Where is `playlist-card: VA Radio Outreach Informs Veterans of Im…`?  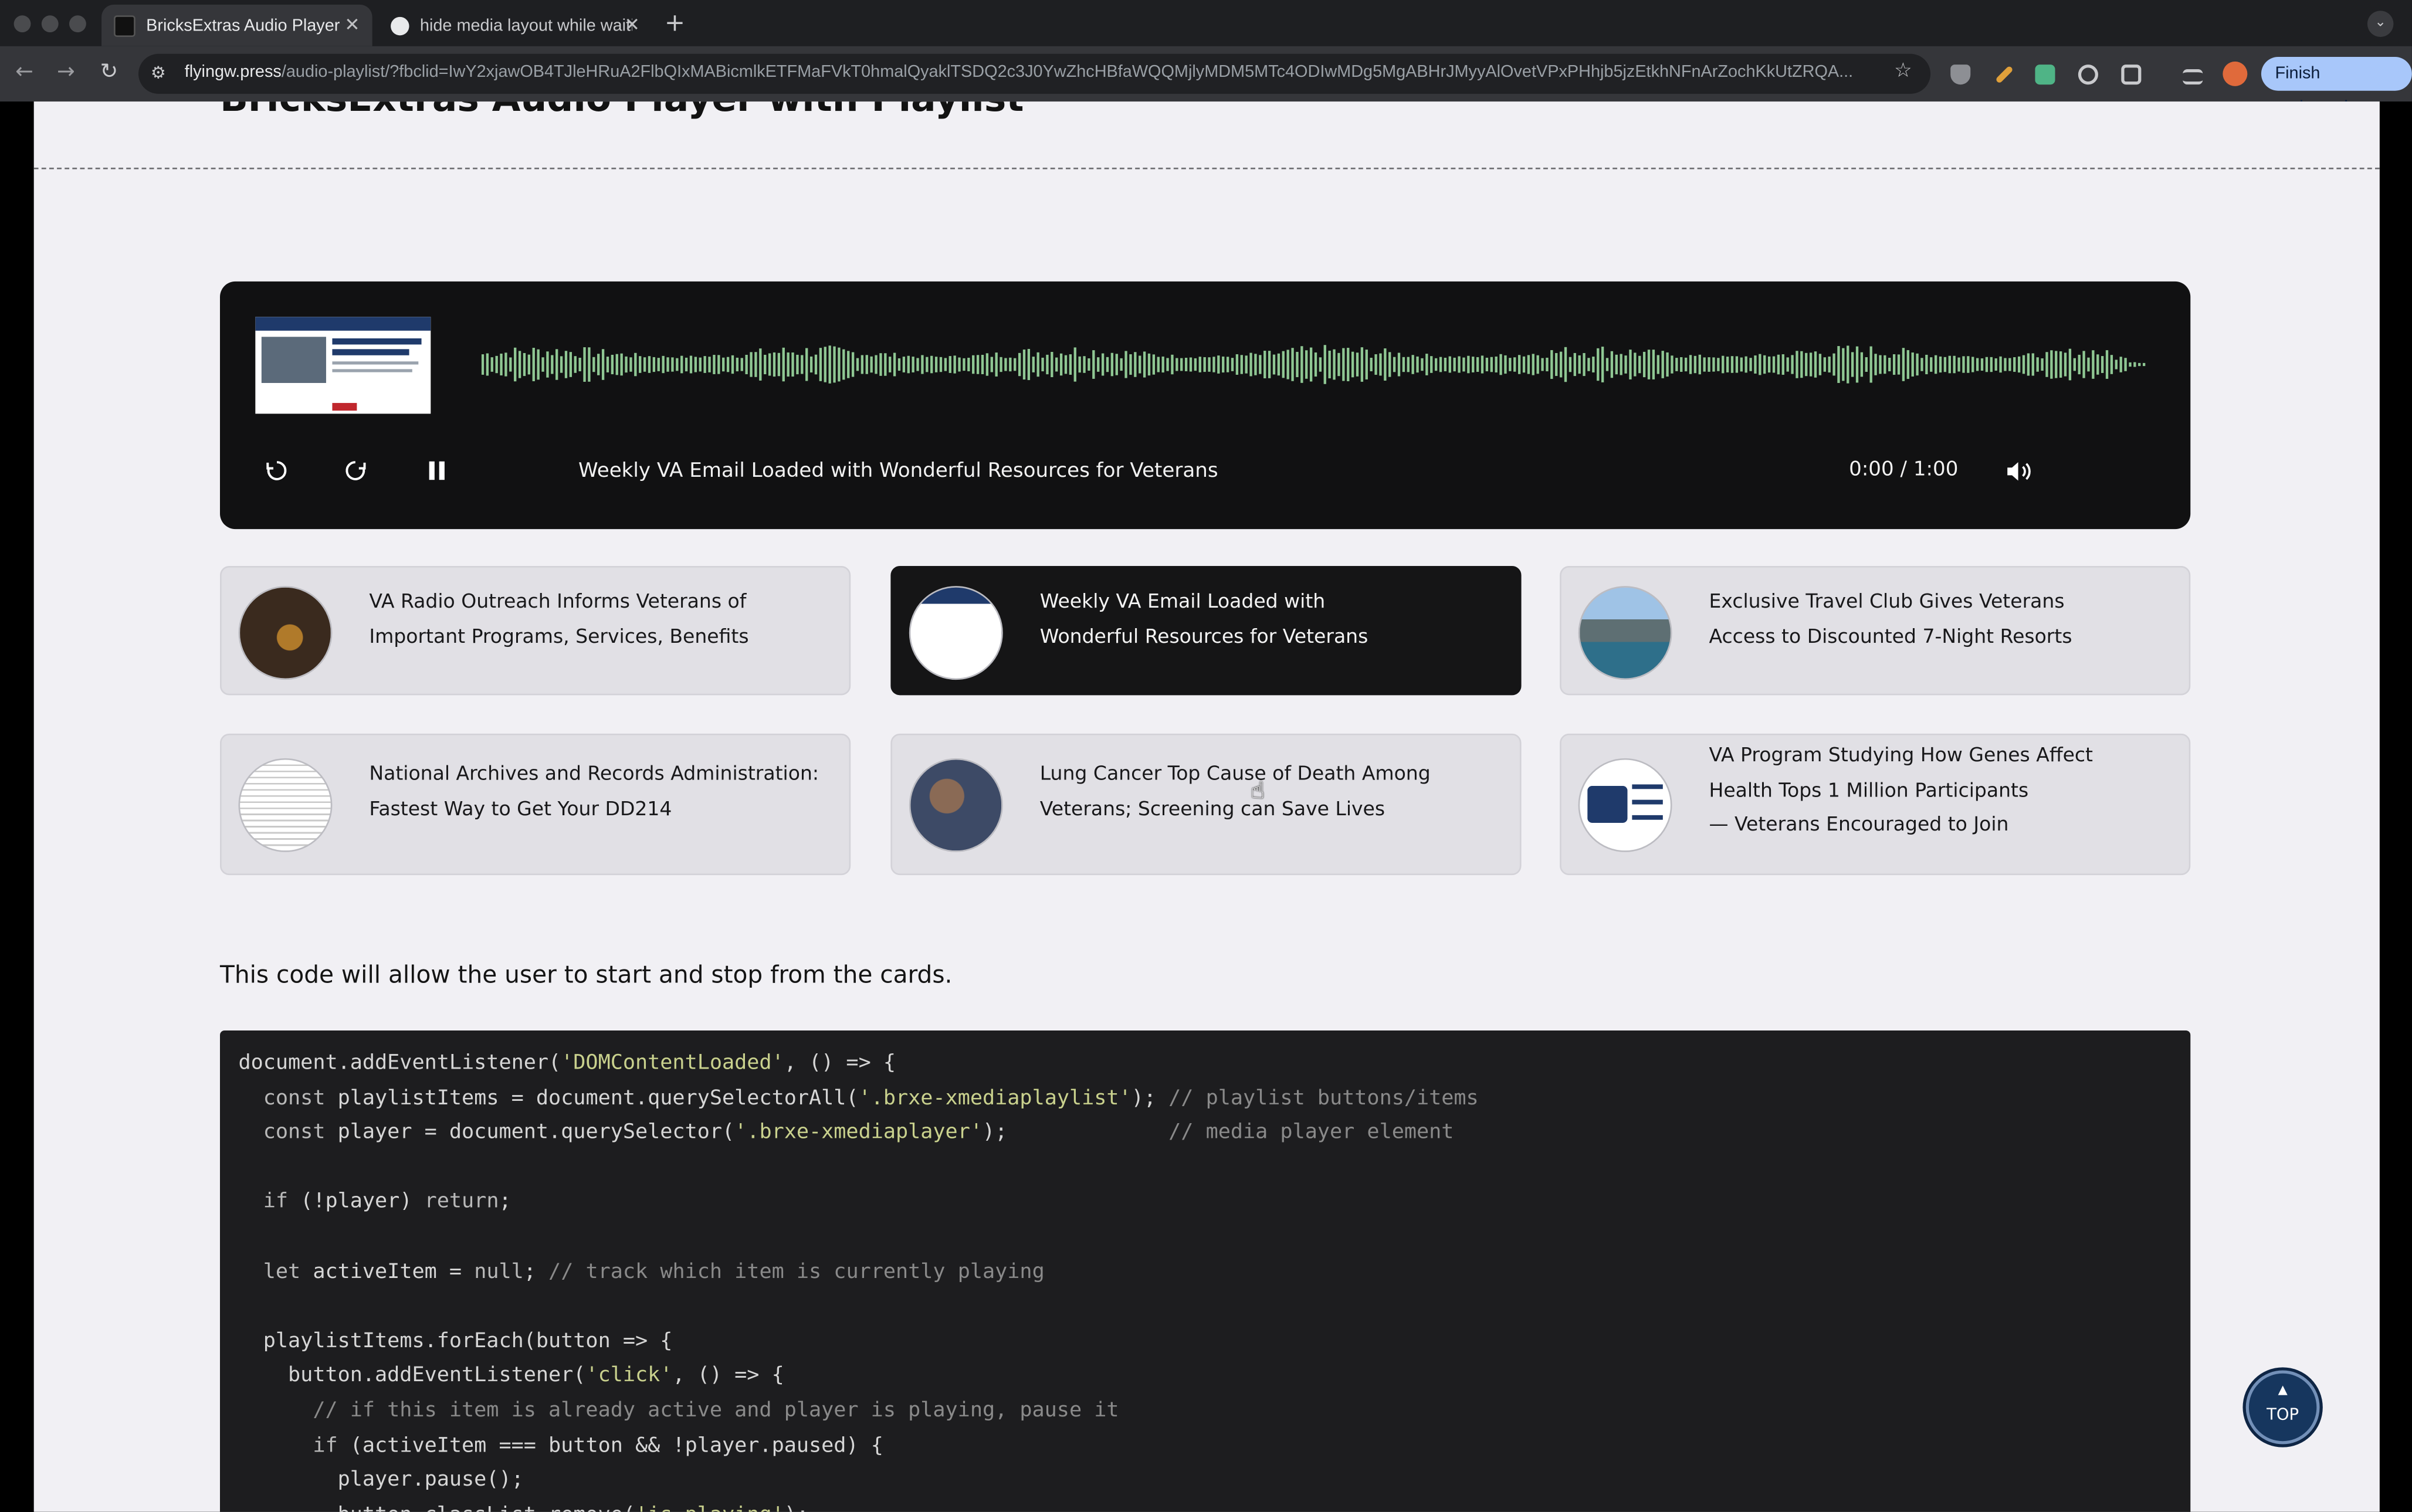 playlist-card: VA Radio Outreach Informs Veterans of Im… is located at coordinates (535, 631).